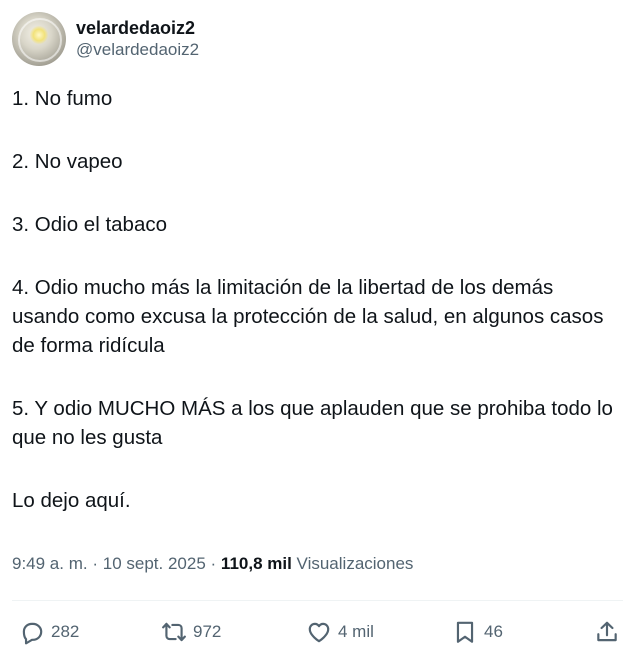 The width and height of the screenshot is (635, 669). I want to click on avatar, so click(39, 39).